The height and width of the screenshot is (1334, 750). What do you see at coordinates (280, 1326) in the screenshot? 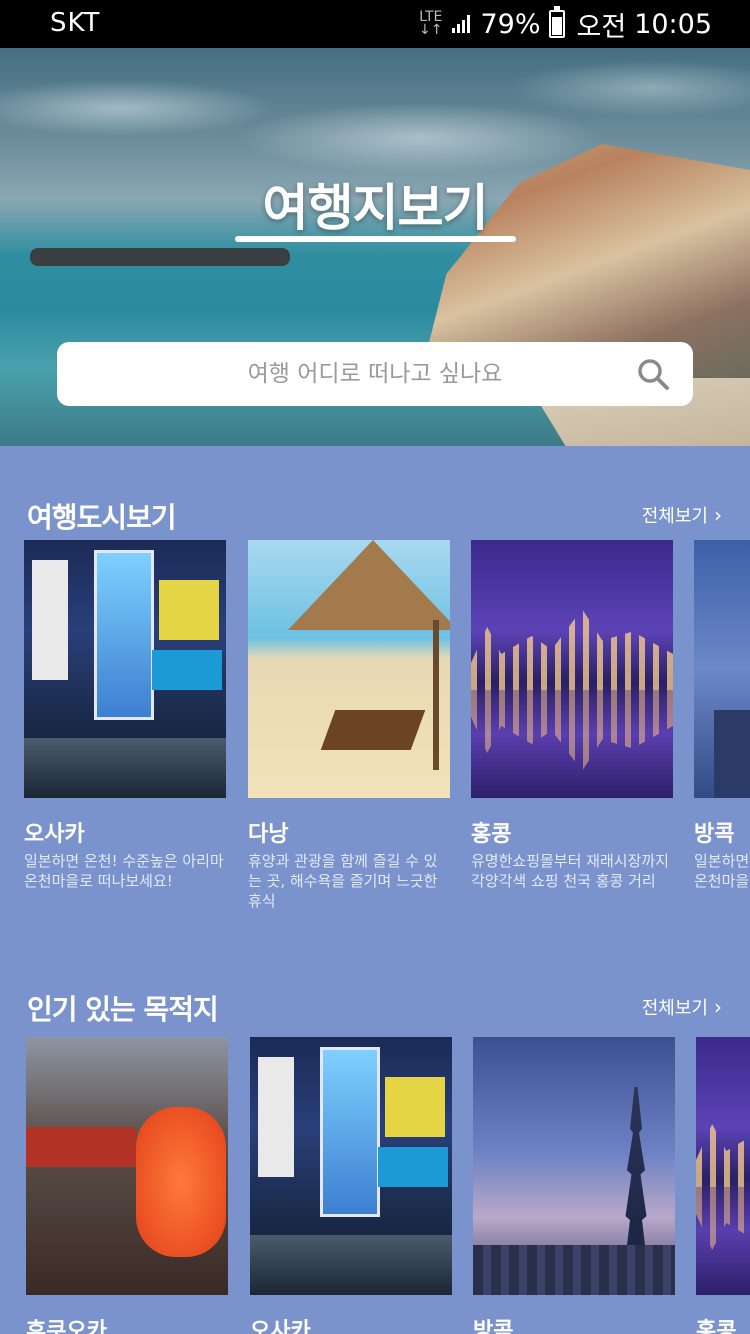
I see `destination-card-name: 오사카` at bounding box center [280, 1326].